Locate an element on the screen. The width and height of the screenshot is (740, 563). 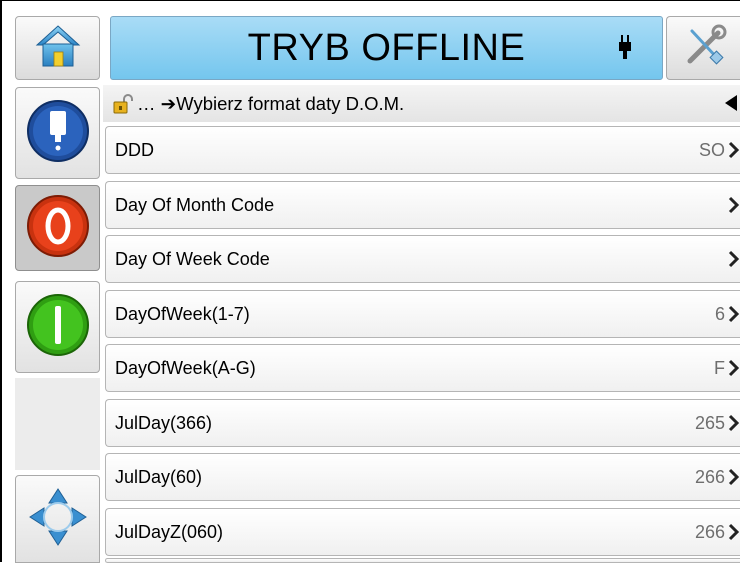
print-job-button is located at coordinates (57, 133).